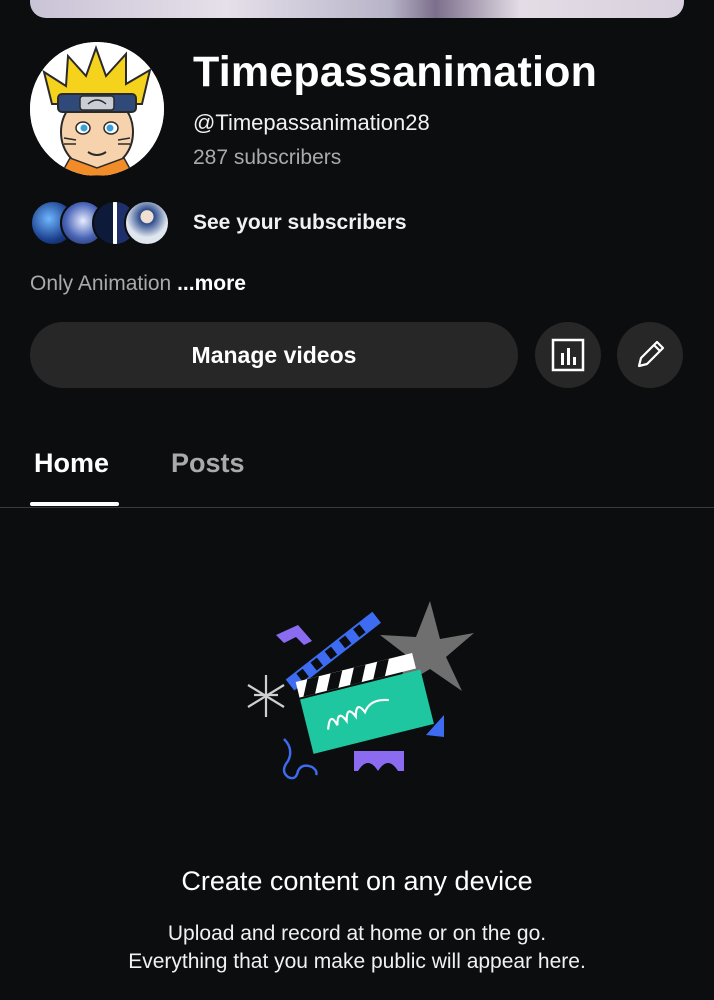 This screenshot has height=1000, width=714. What do you see at coordinates (357, 9) in the screenshot?
I see `channel-banner` at bounding box center [357, 9].